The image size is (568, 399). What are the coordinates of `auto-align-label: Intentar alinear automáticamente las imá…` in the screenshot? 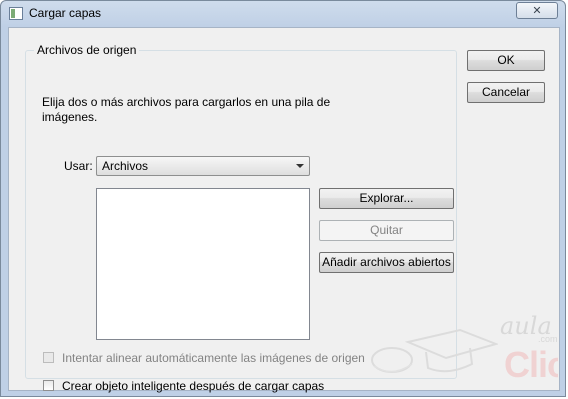 It's located at (213, 358).